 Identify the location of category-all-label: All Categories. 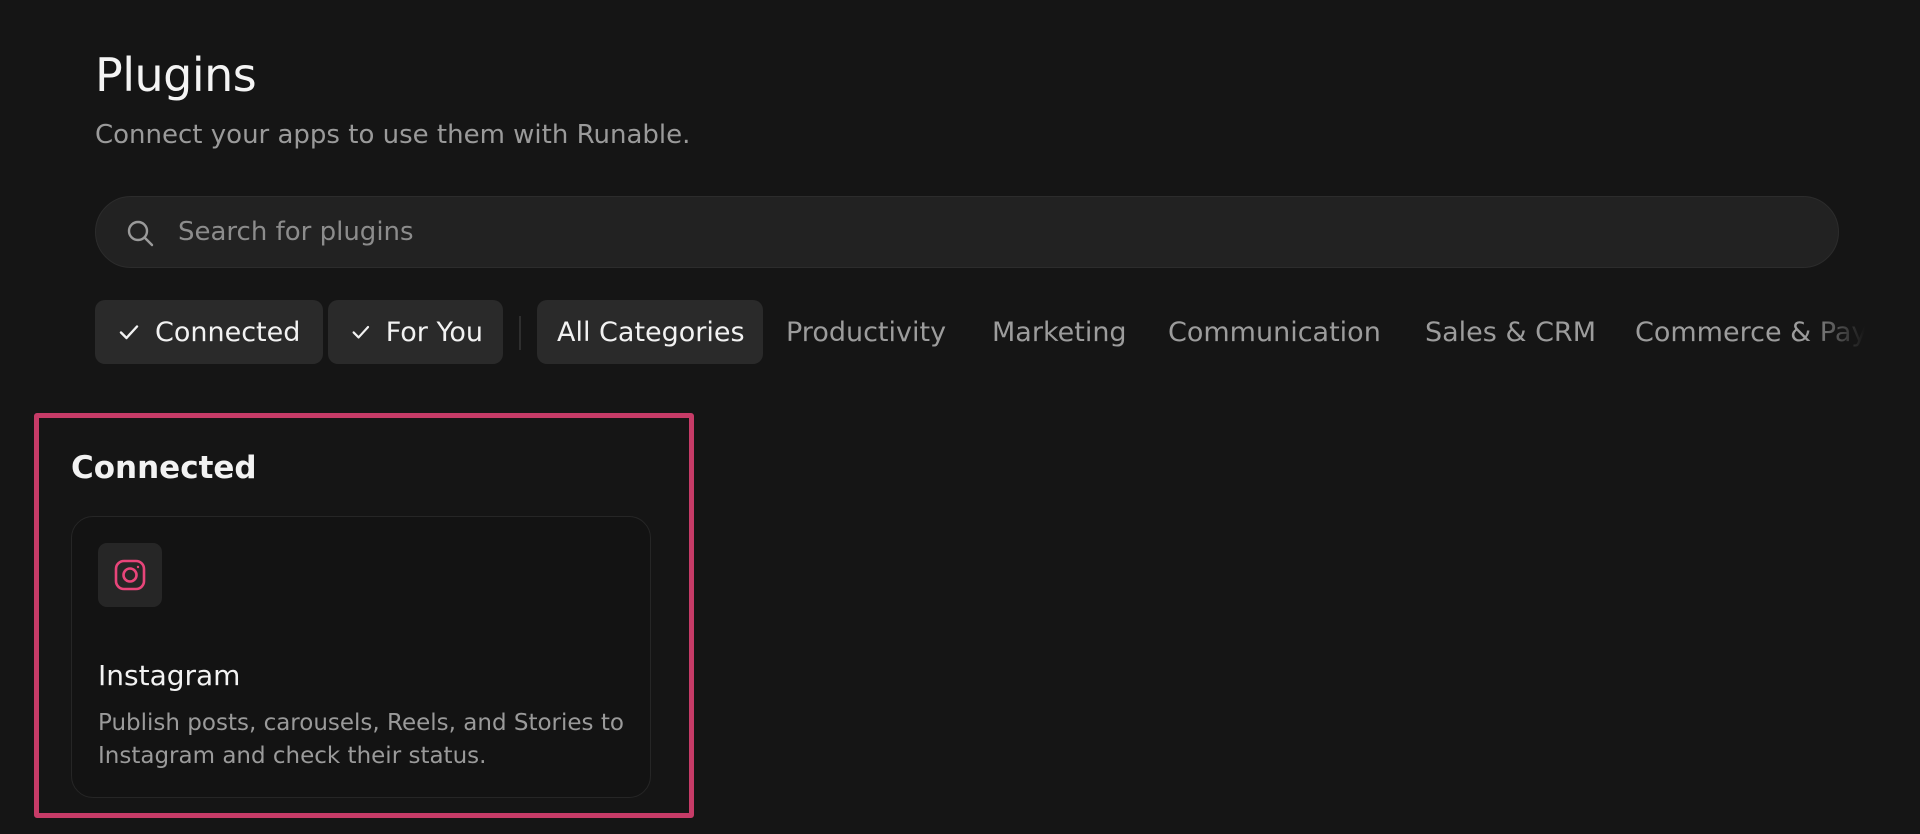
(651, 332).